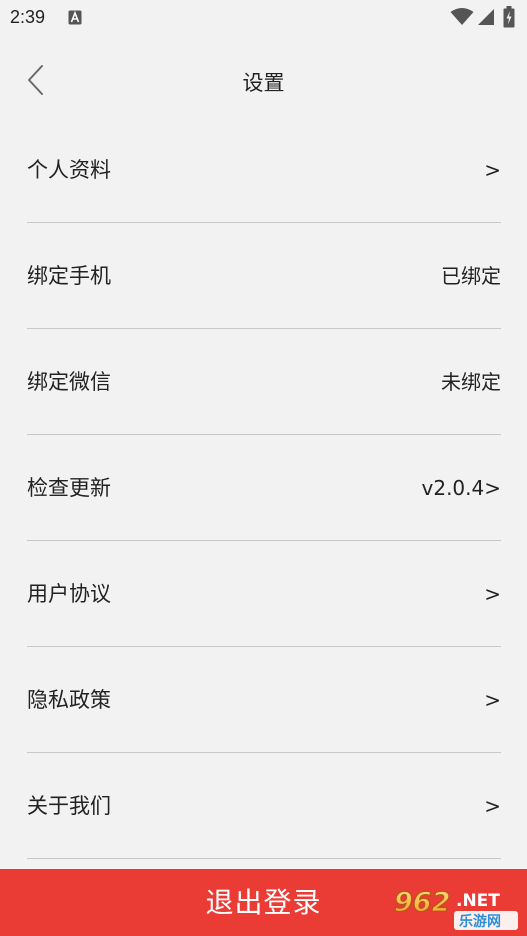 The width and height of the screenshot is (527, 936). I want to click on status-bar: 2:39, so click(263, 18).